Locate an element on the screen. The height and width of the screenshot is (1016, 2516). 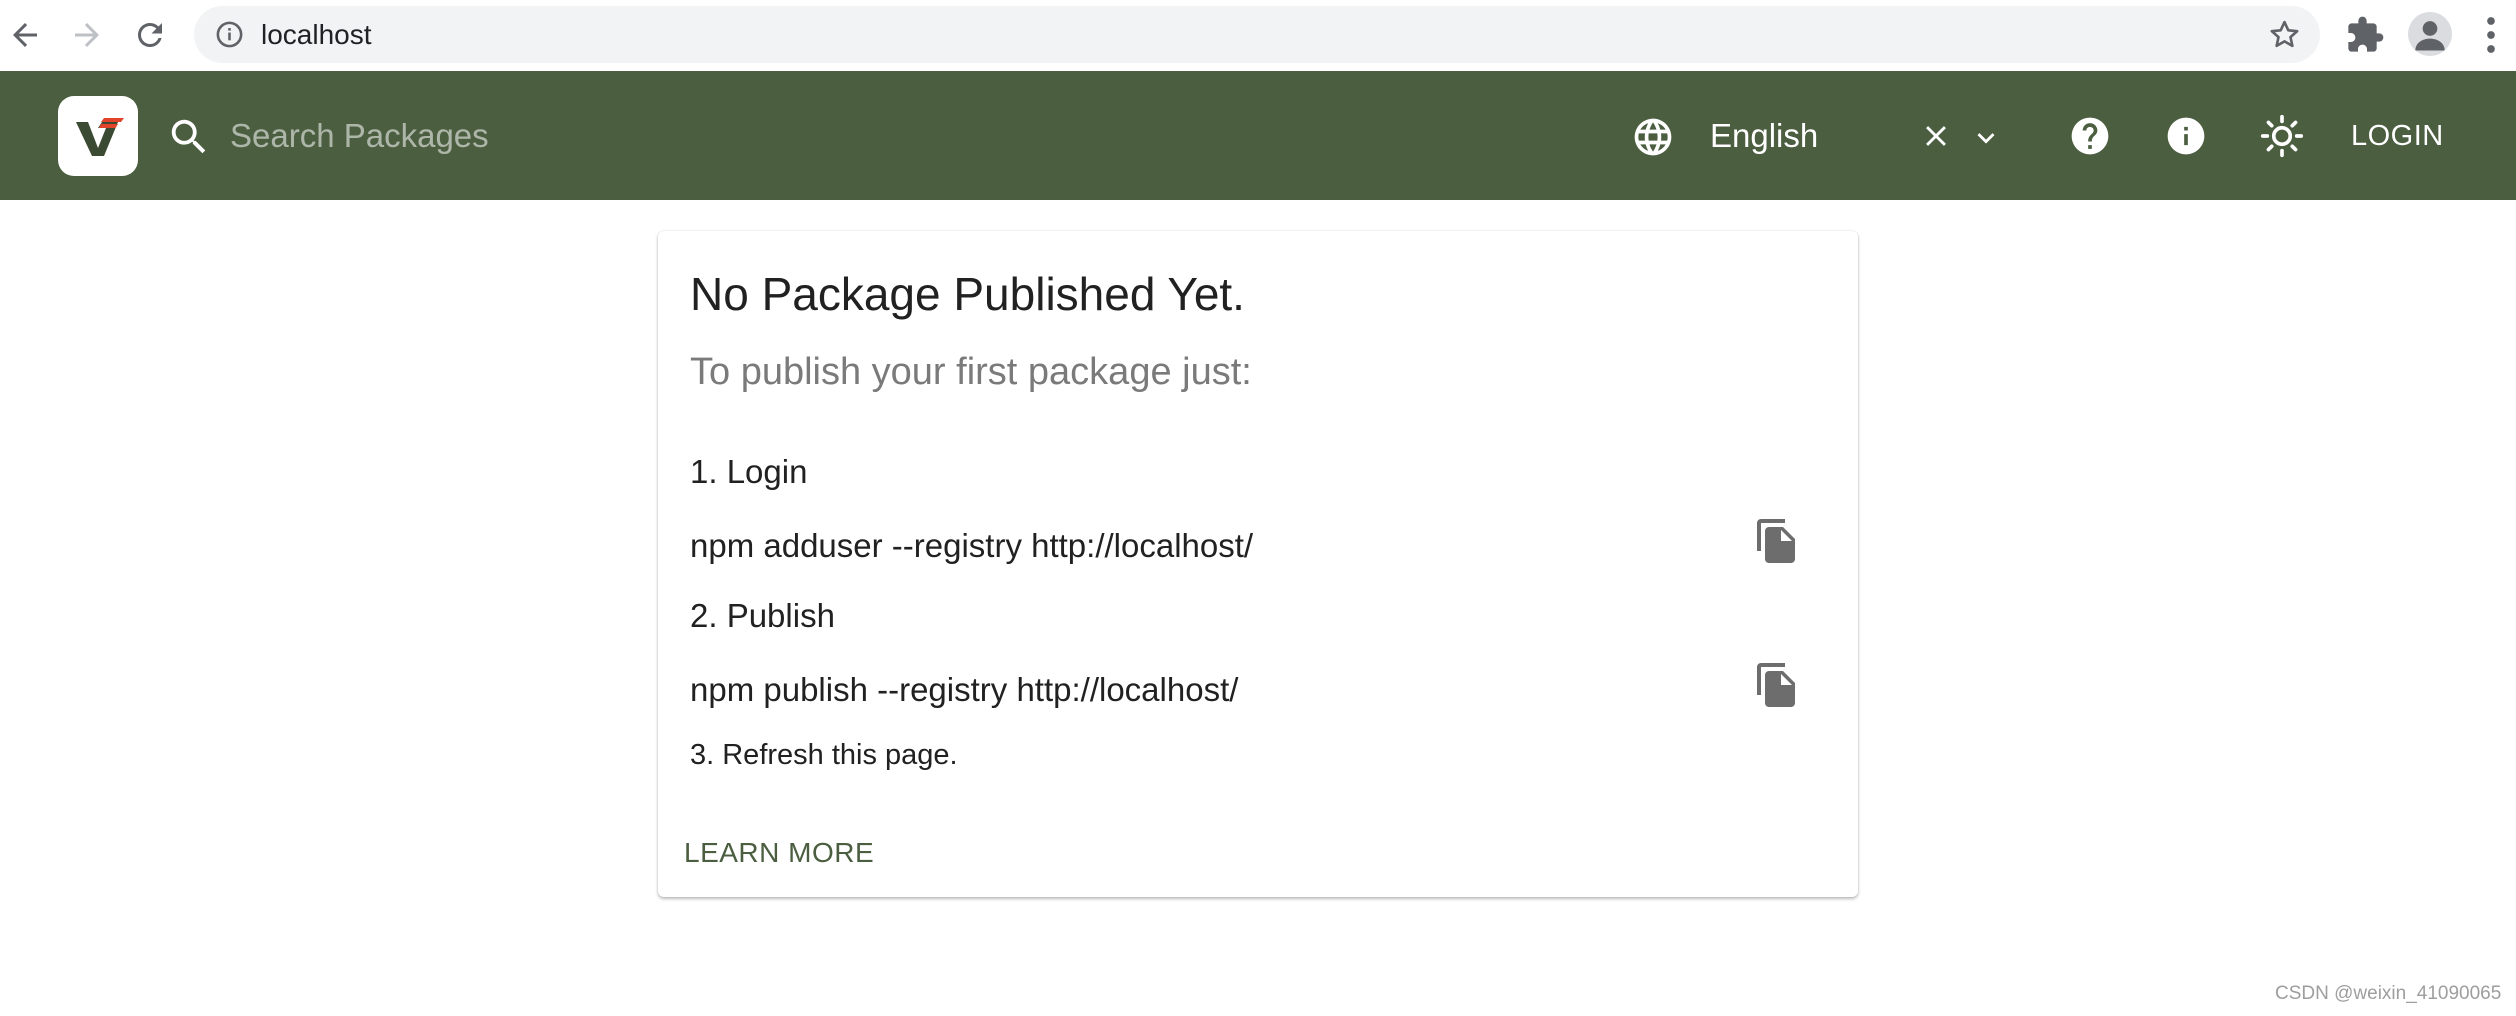
publish-command: npm publish --registry http://localhost/ is located at coordinates (964, 689).